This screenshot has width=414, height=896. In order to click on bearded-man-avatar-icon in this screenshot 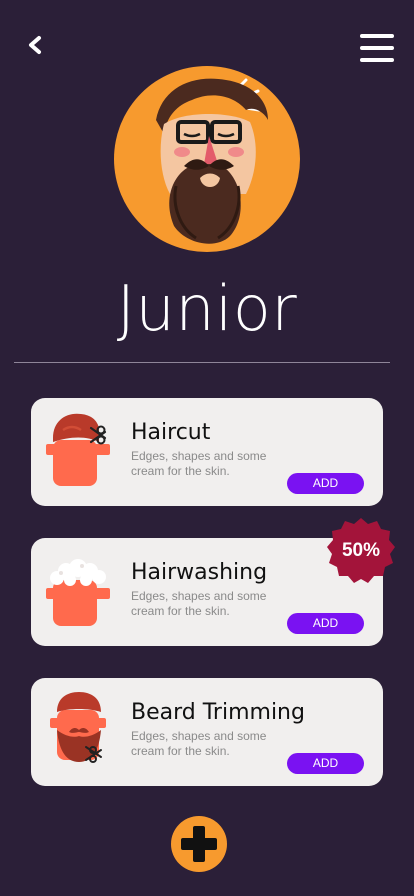, I will do `click(212, 161)`.